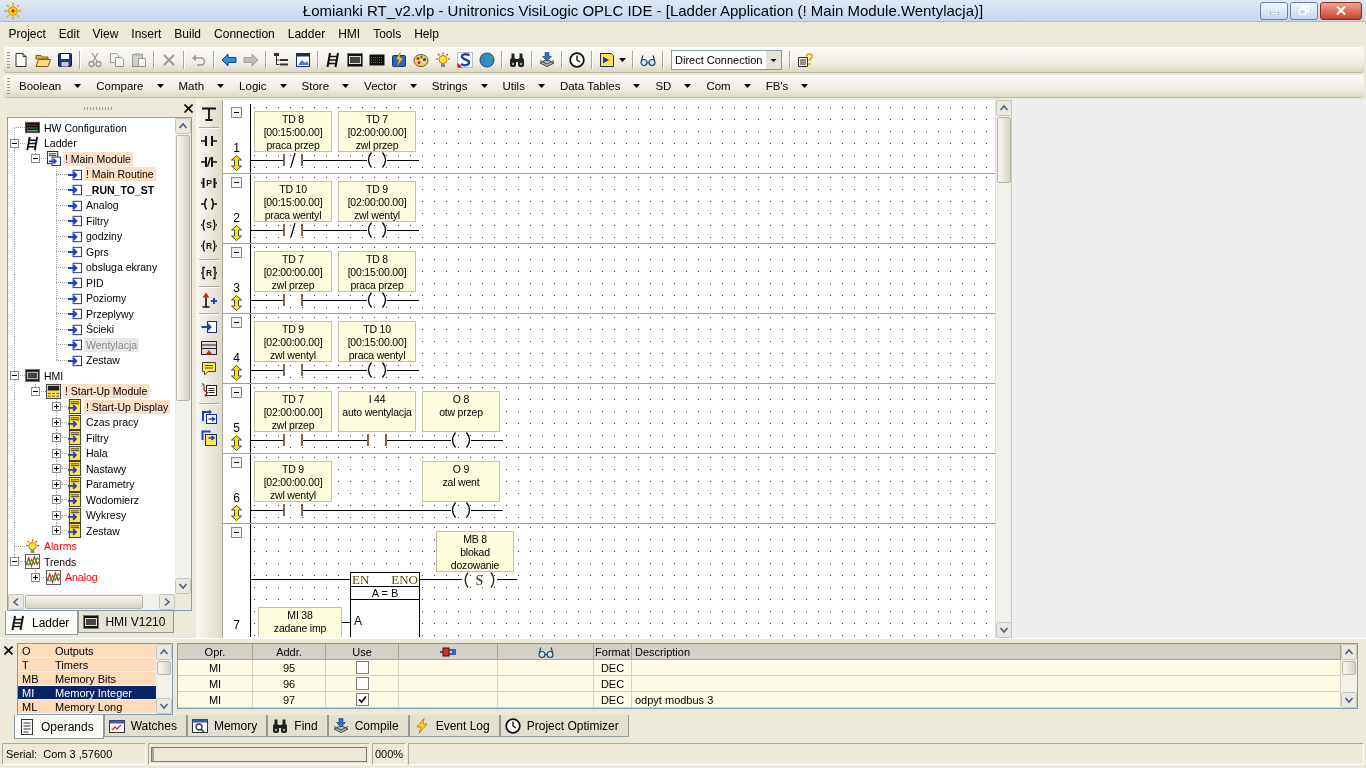  I want to click on function-menu-button: Boolean, so click(49, 86).